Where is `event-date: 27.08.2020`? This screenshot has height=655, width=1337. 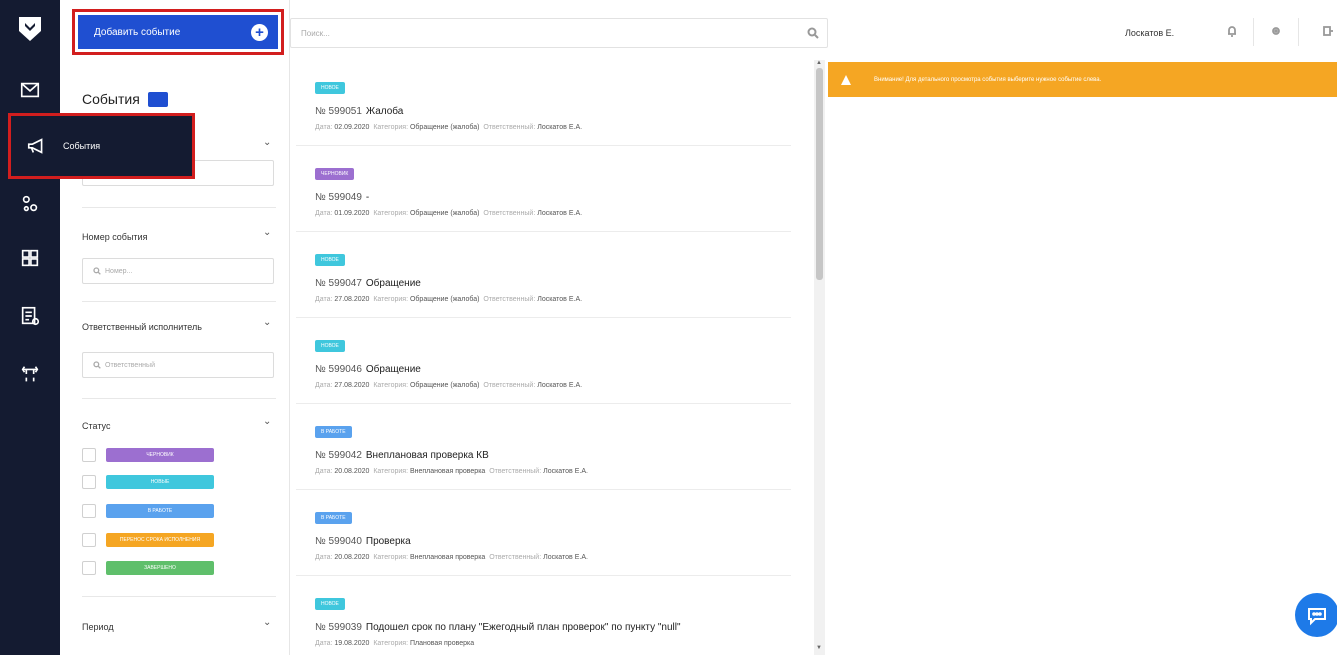
event-date: 27.08.2020 is located at coordinates (352, 299).